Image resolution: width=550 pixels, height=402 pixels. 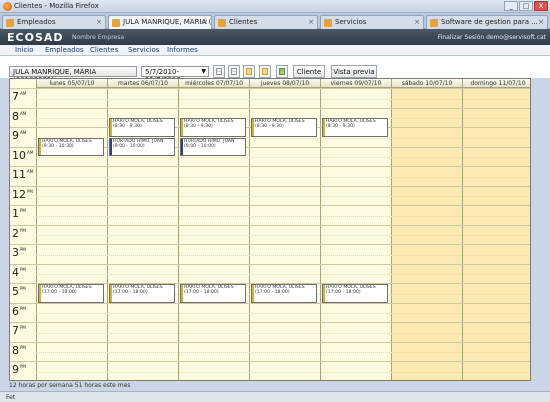 What do you see at coordinates (24, 155) in the screenshot?
I see `hour-label: 10AM` at bounding box center [24, 155].